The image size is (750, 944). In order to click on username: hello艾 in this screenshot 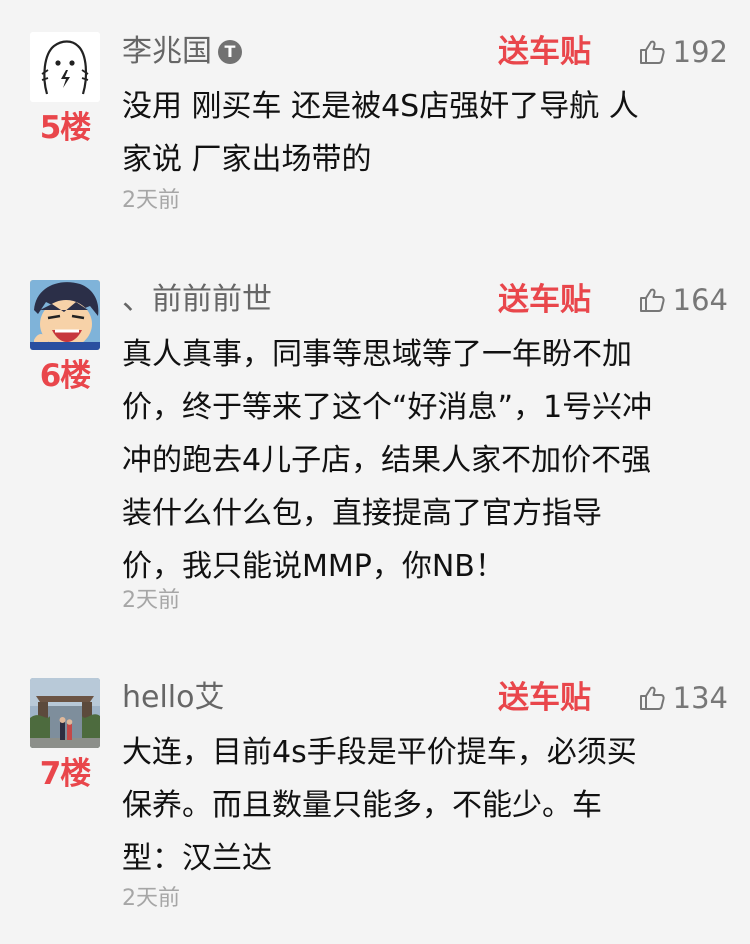, I will do `click(173, 698)`.